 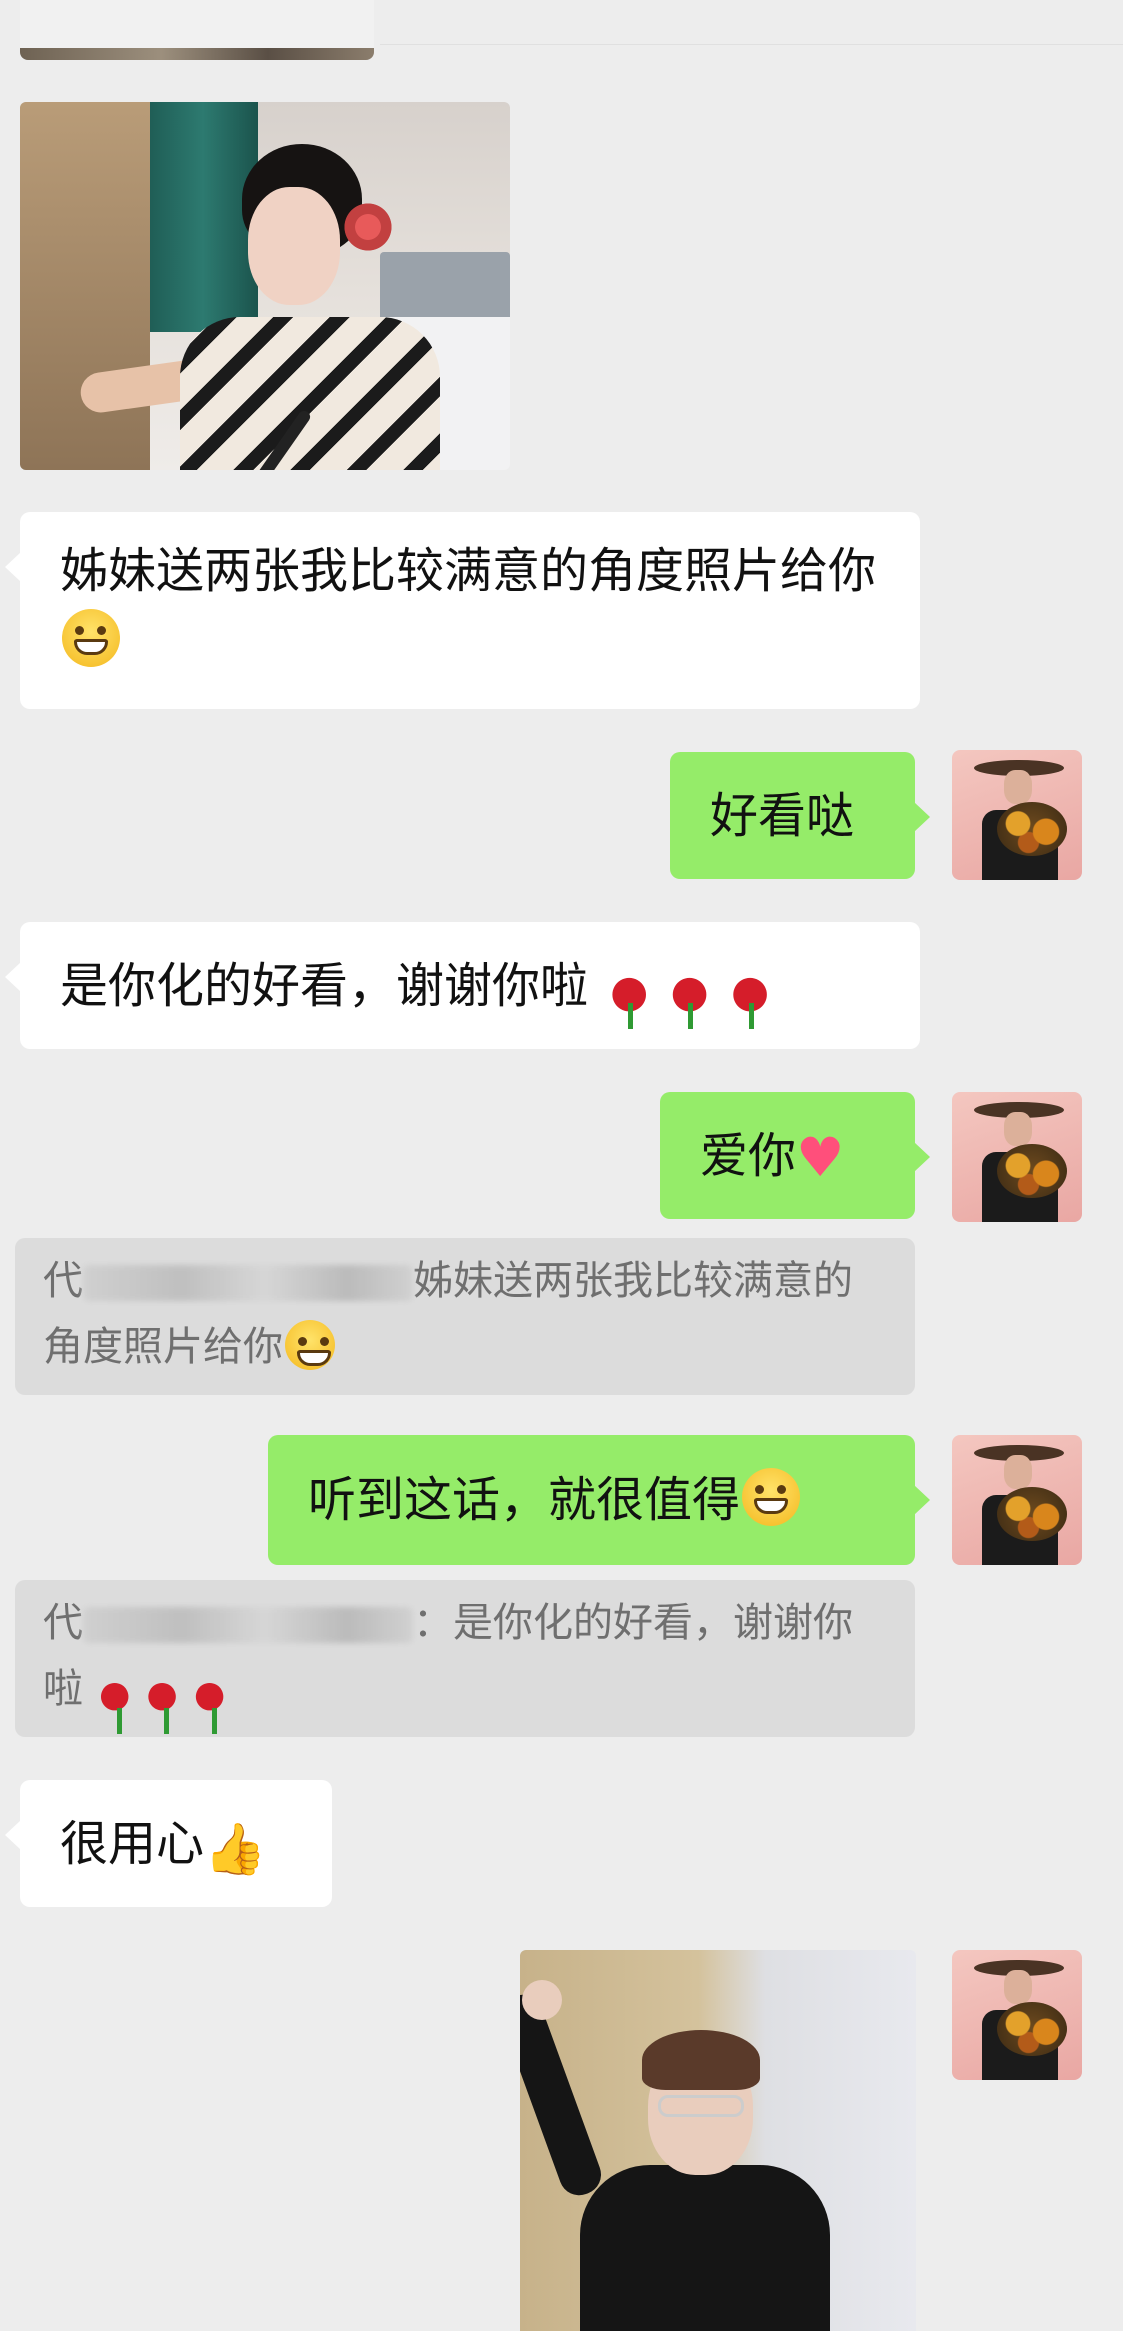 I want to click on message-outgoing-worth-it: 听到这话，就很值得, so click(x=599, y=1500).